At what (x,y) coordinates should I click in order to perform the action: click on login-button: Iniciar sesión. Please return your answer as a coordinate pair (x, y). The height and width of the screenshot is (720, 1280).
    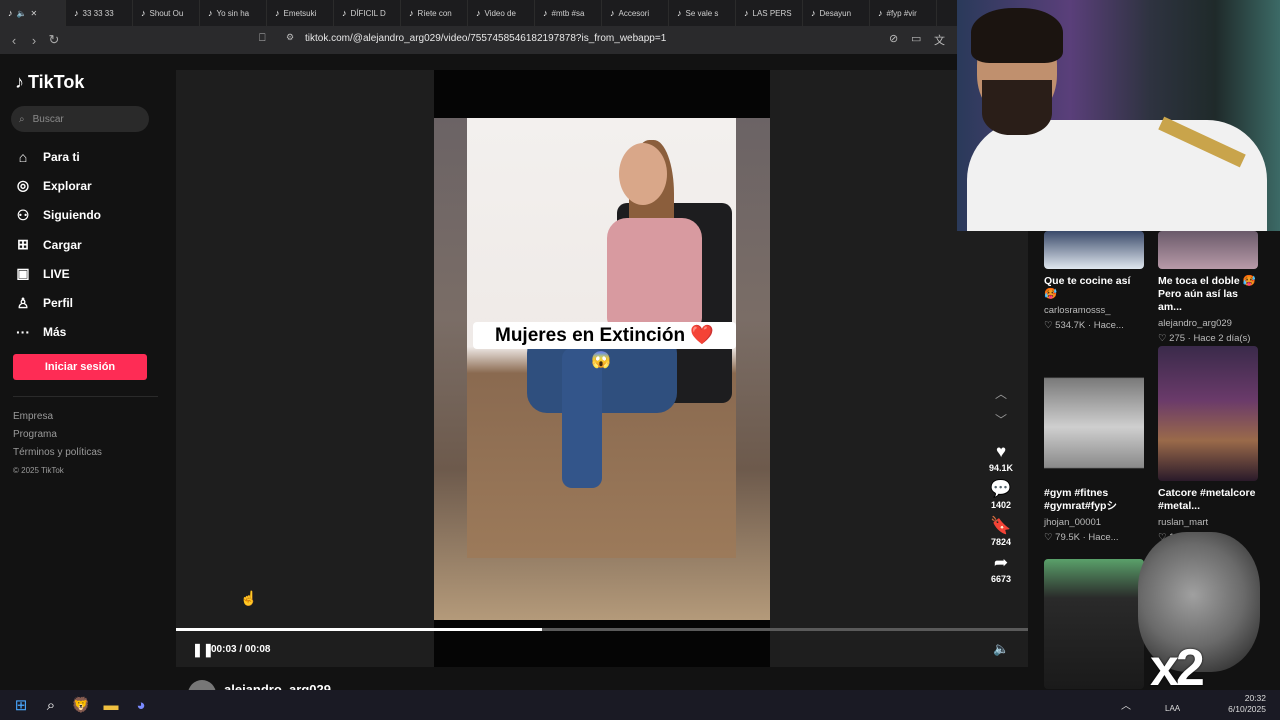
    Looking at the image, I should click on (80, 367).